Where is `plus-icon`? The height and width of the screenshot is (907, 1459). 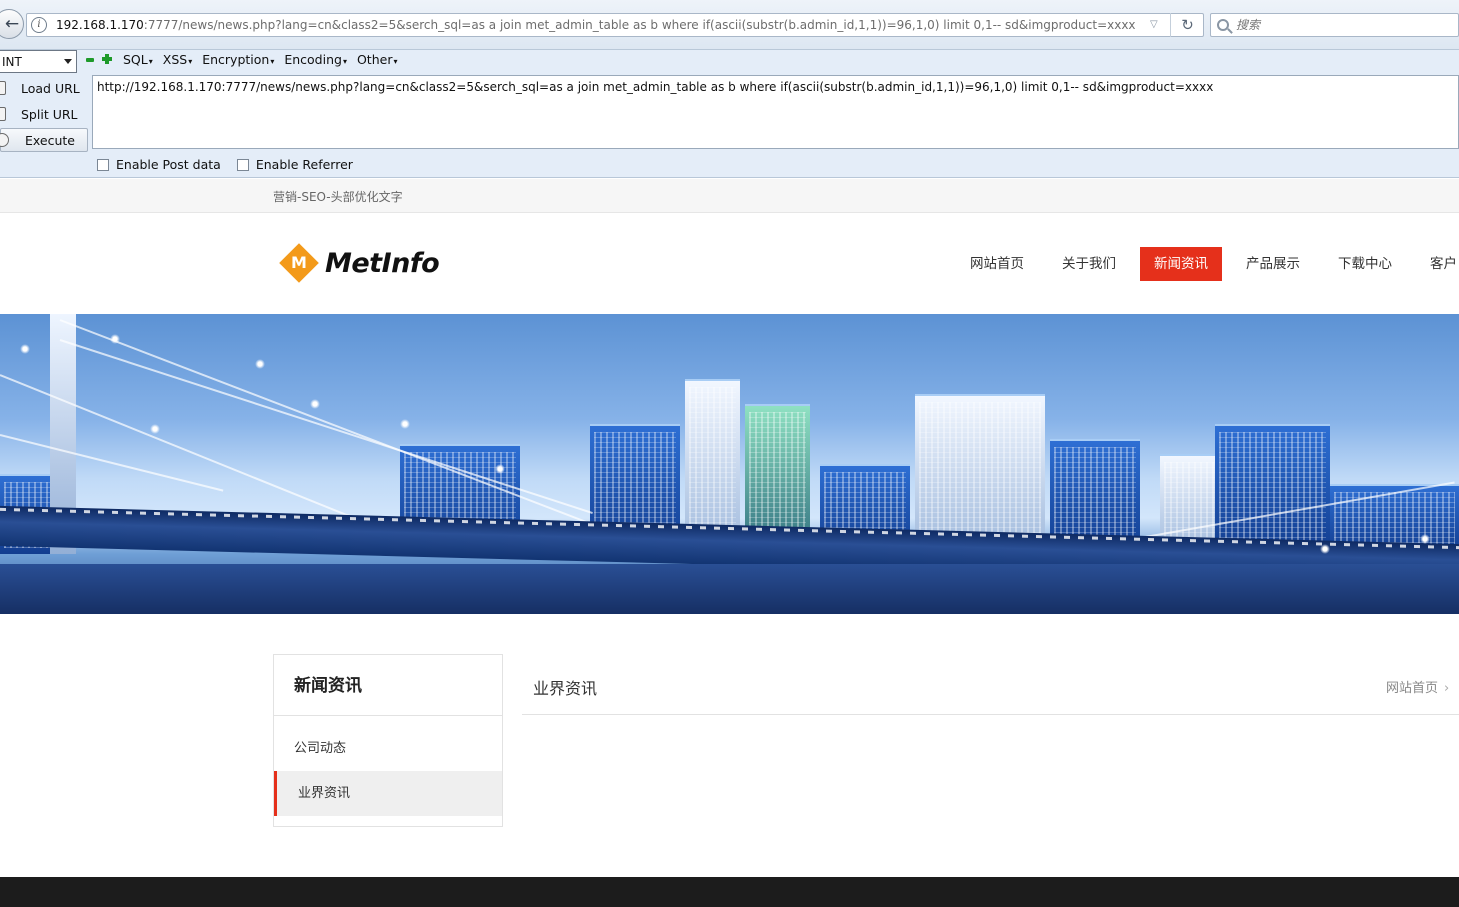 plus-icon is located at coordinates (107, 59).